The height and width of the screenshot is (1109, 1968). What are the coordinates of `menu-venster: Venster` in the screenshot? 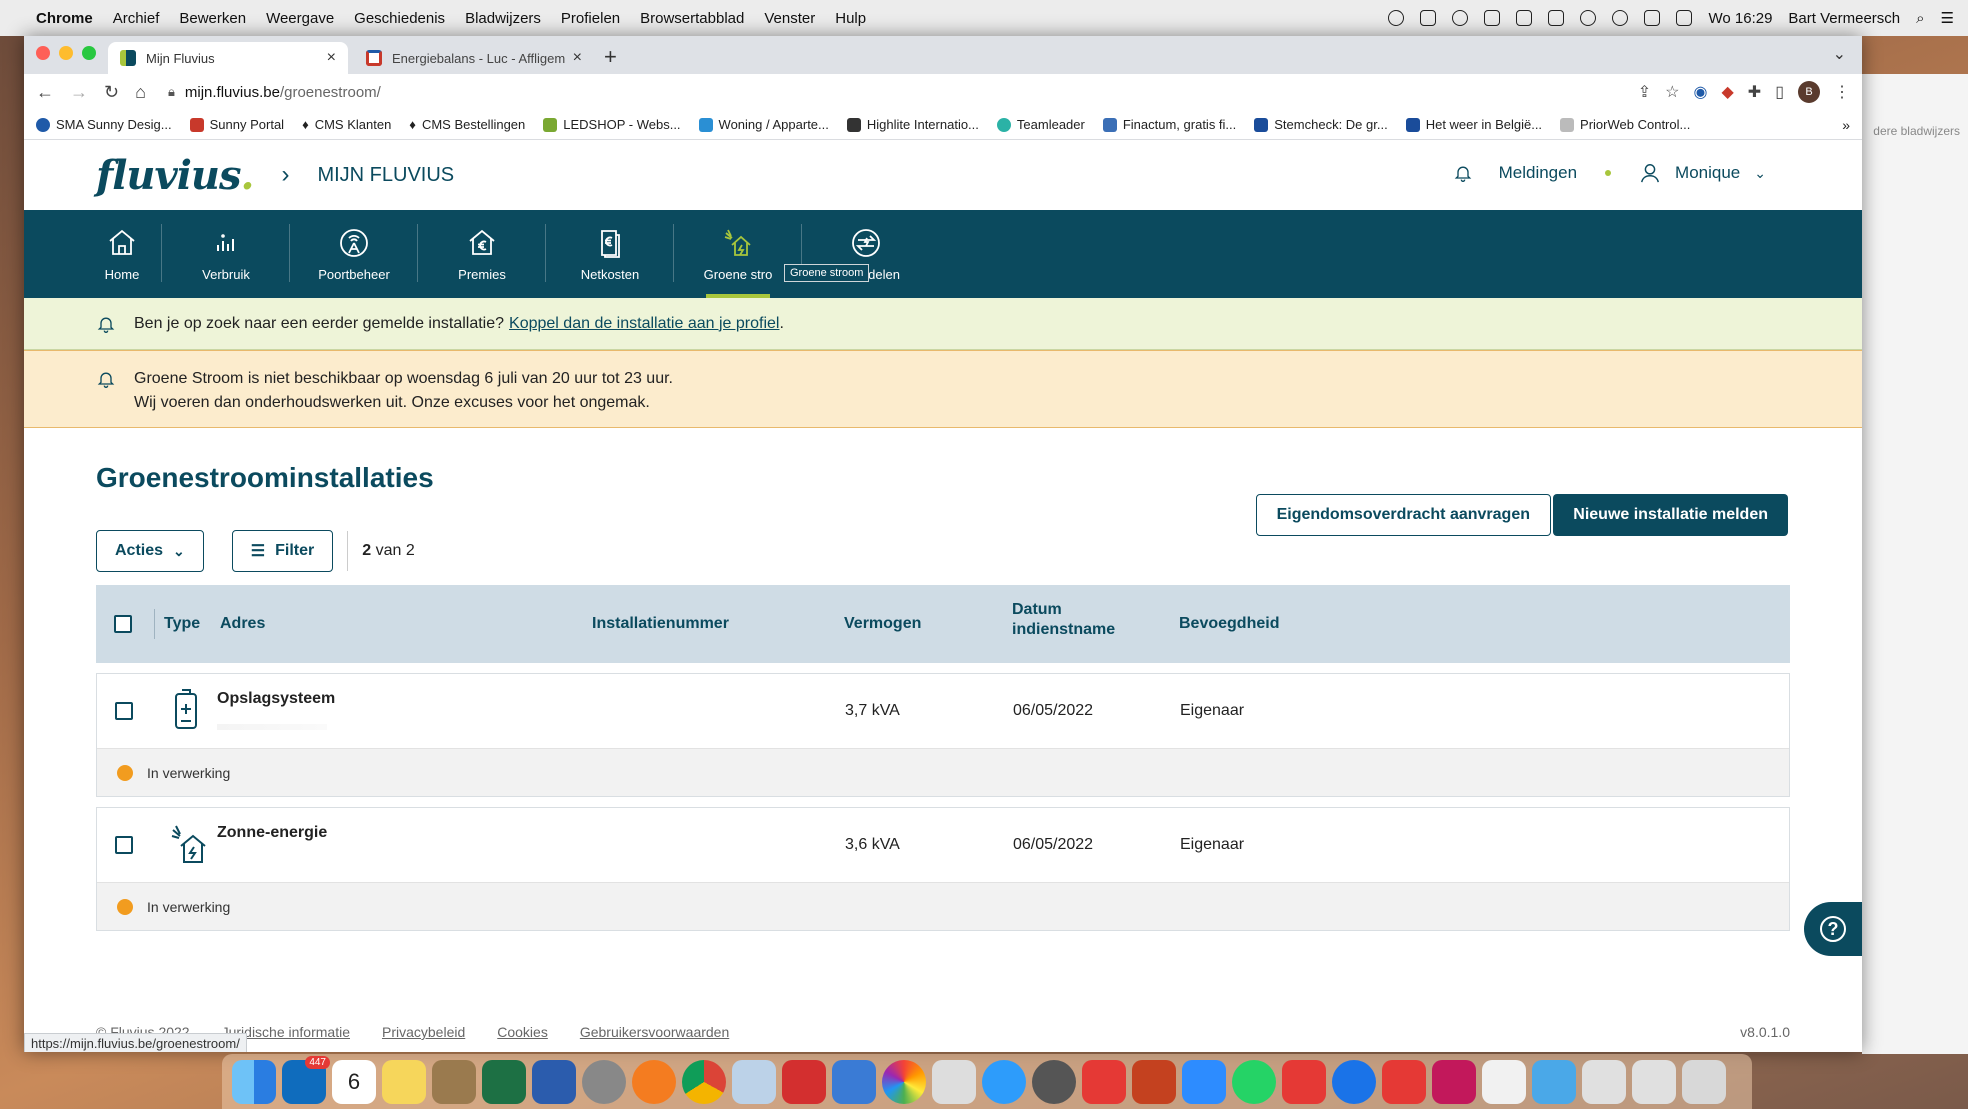 It's located at (789, 18).